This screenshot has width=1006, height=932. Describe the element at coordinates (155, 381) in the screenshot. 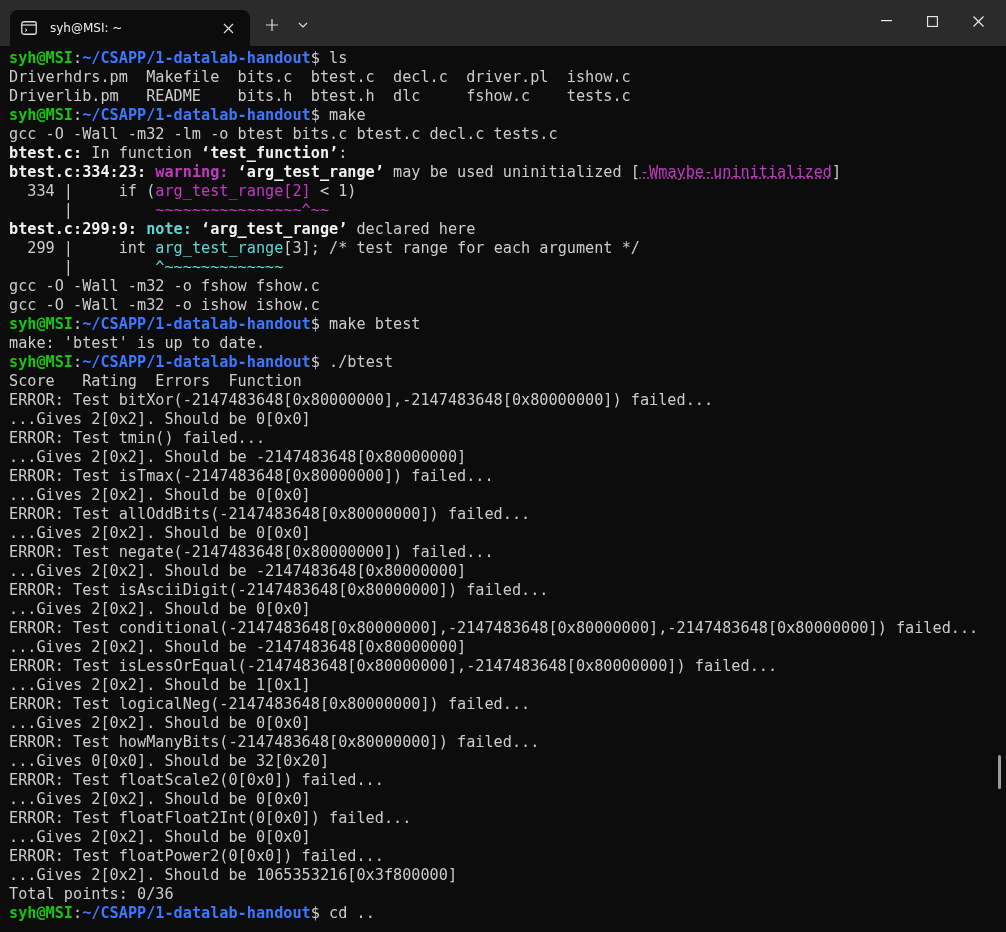

I see `terminal-line: Score Rating Errors Function` at that location.